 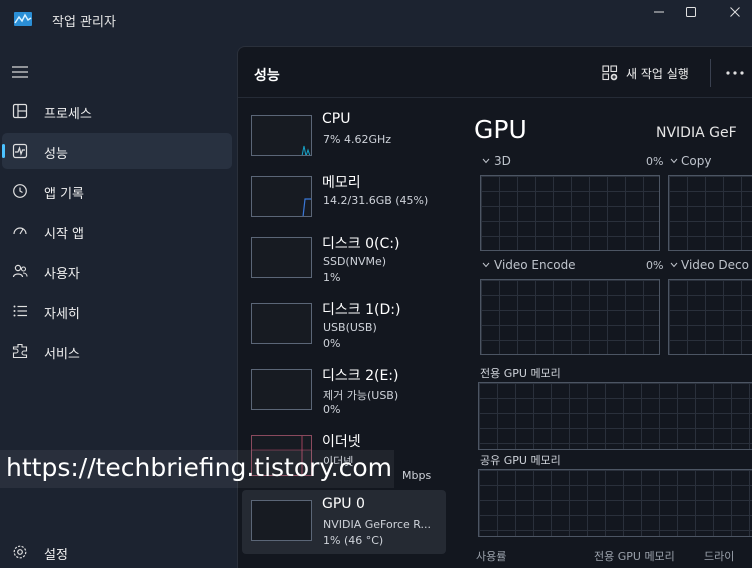 What do you see at coordinates (491, 556) in the screenshot?
I see `utilization-label: 사용률` at bounding box center [491, 556].